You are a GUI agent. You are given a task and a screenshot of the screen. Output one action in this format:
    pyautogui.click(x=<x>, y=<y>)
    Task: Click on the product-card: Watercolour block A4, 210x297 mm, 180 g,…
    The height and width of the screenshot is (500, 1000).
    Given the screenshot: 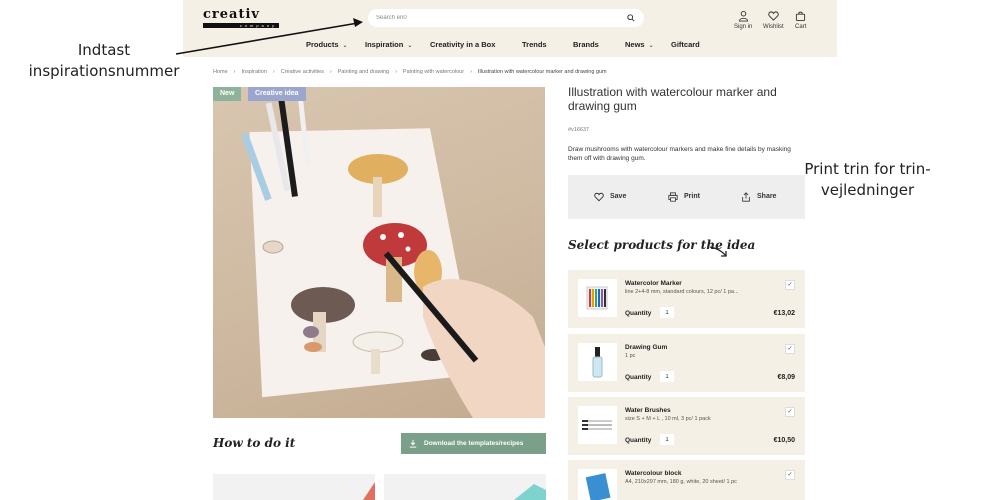 What is the action you would take?
    pyautogui.click(x=686, y=480)
    